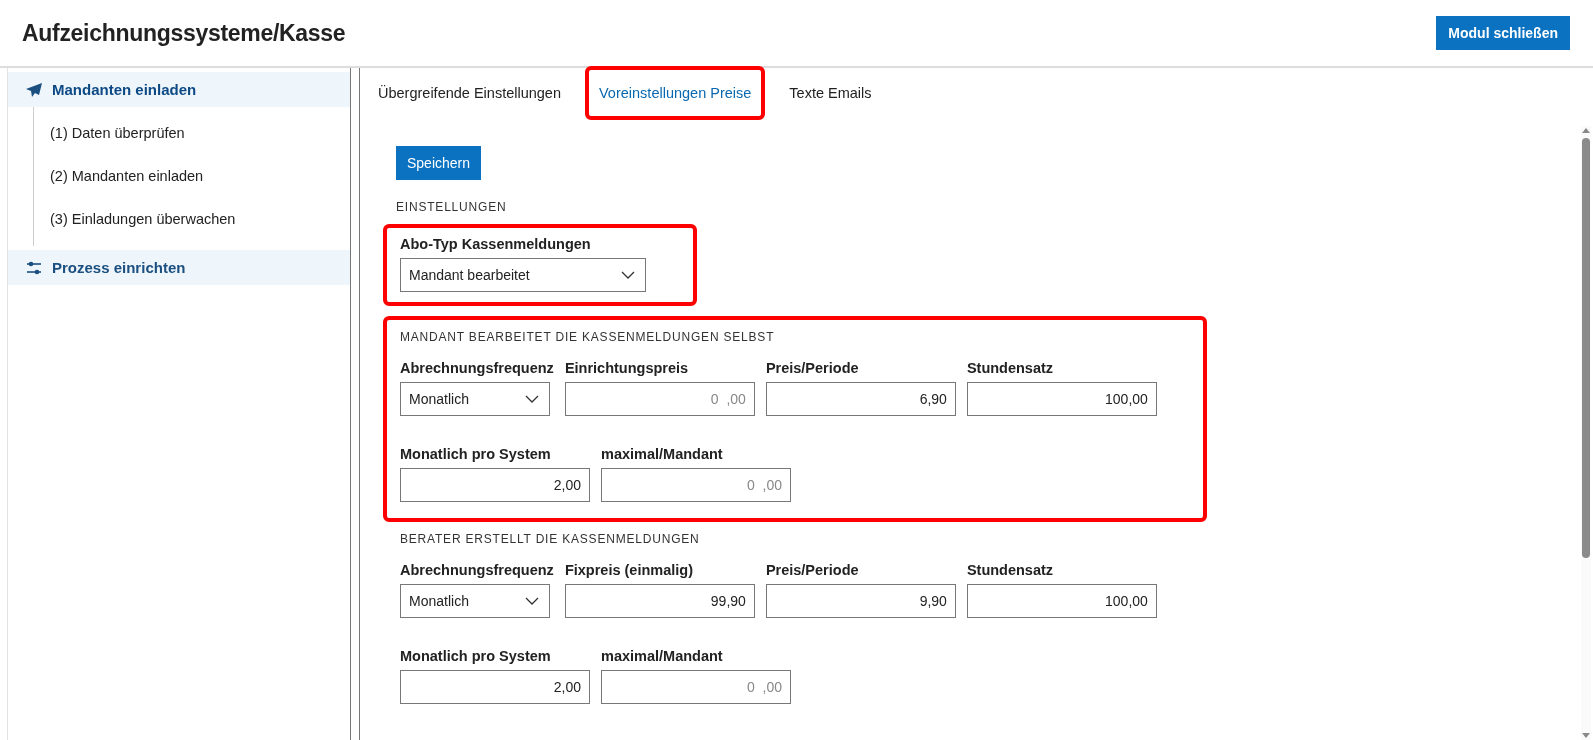 The image size is (1593, 740). What do you see at coordinates (830, 93) in the screenshot?
I see `tab: Texte Emails` at bounding box center [830, 93].